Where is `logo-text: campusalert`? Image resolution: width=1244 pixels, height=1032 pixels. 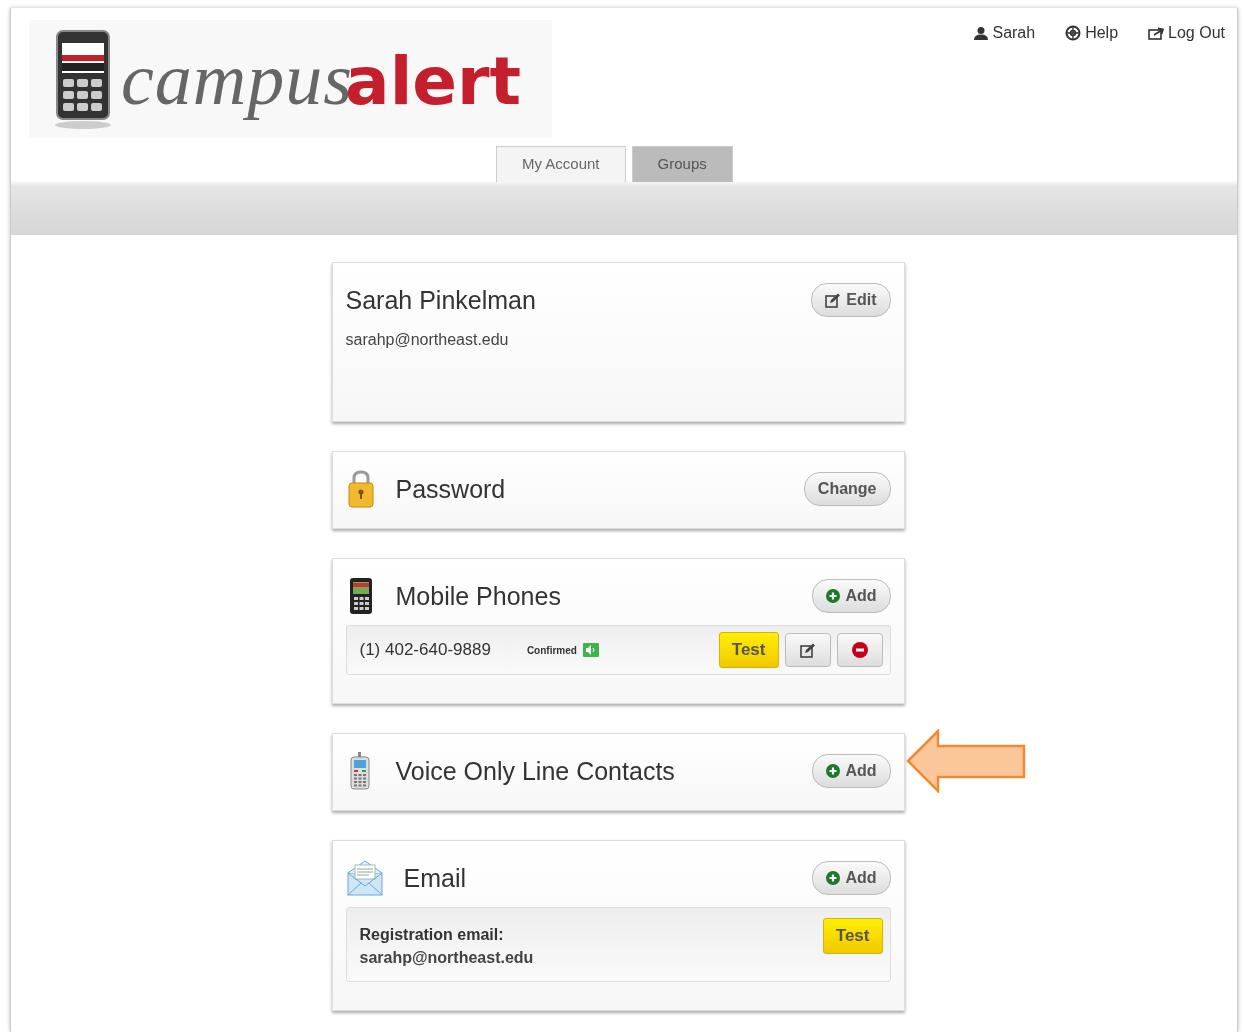
logo-text: campusalert is located at coordinates (321, 79).